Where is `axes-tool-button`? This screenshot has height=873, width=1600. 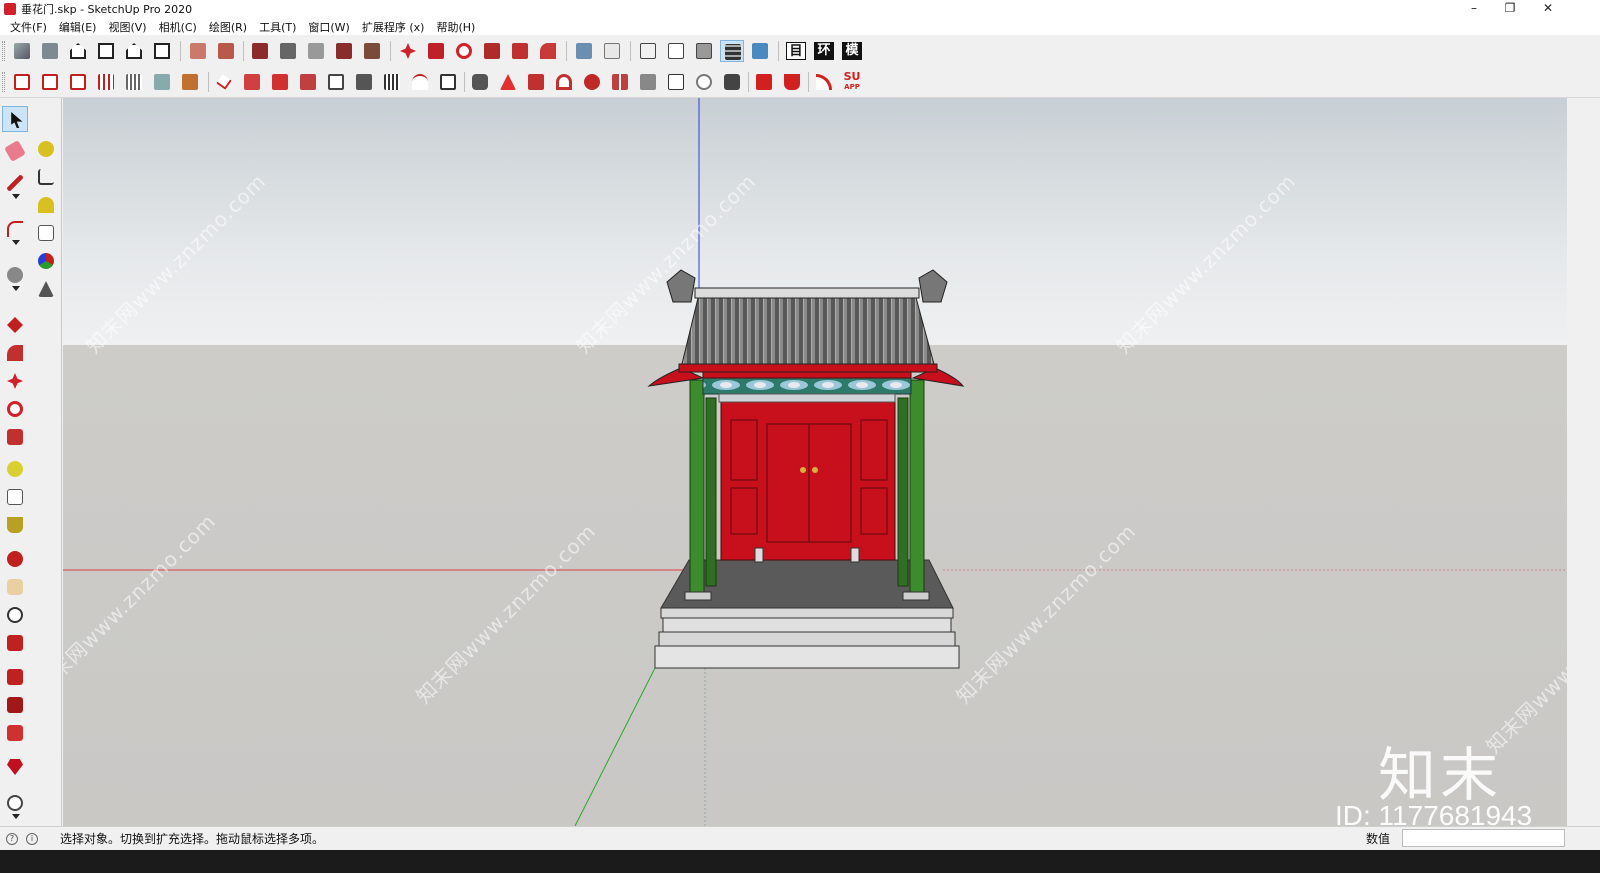 axes-tool-button is located at coordinates (46, 261).